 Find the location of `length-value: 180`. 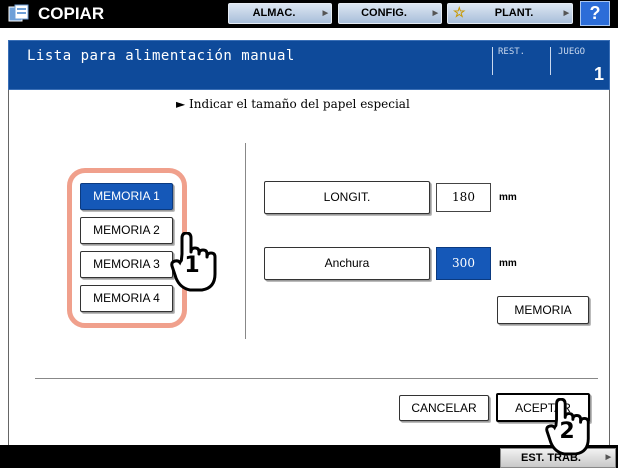

length-value: 180 is located at coordinates (463, 197).